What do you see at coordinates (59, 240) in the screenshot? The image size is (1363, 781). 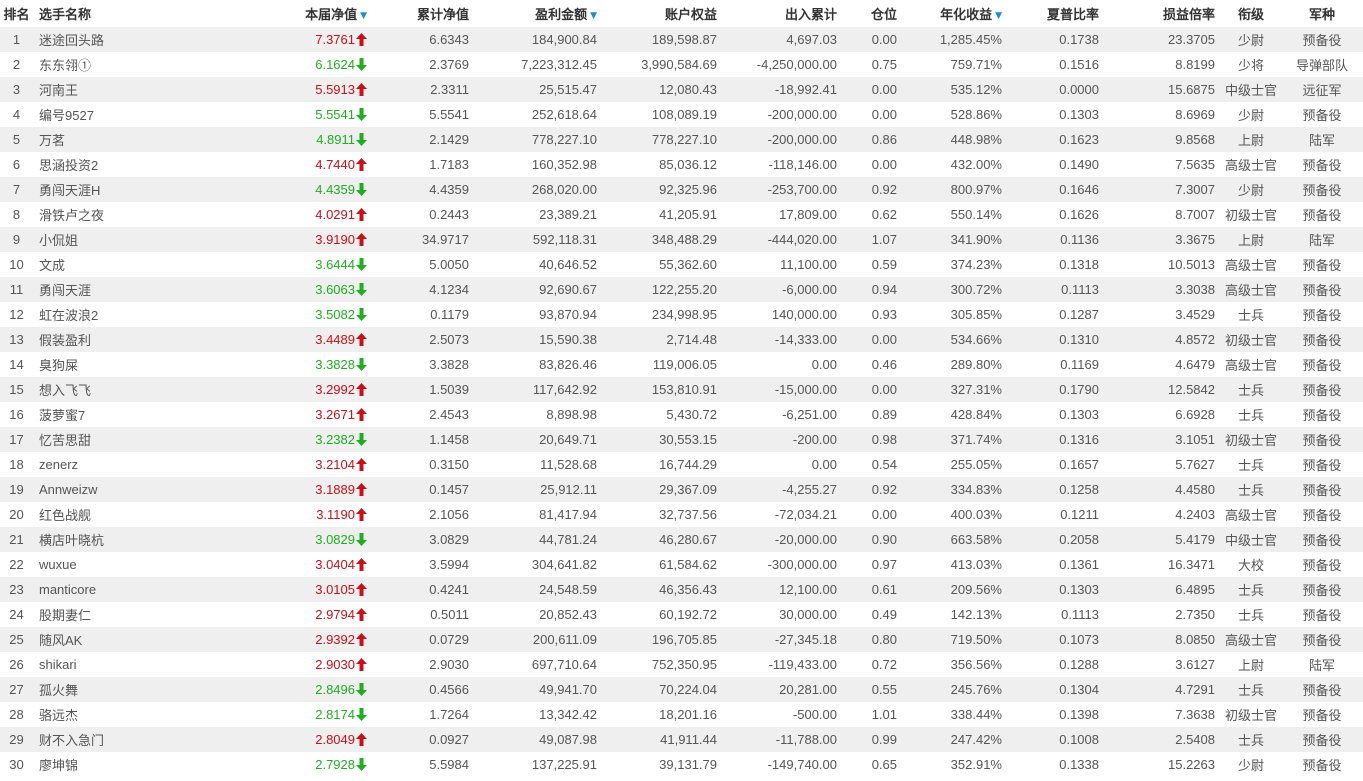 I see `cell-player-name-value: 小侃姐` at bounding box center [59, 240].